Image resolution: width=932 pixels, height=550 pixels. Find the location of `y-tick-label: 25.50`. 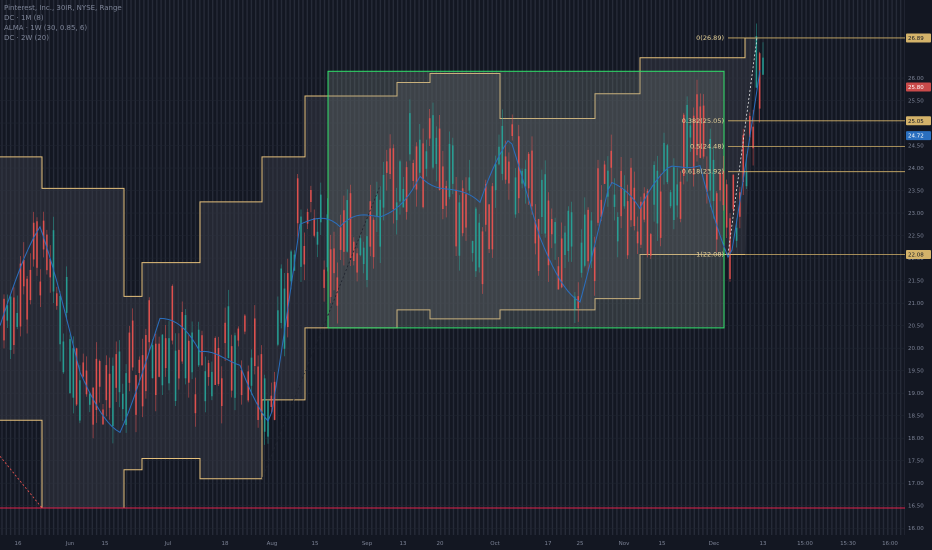

y-tick-label: 25.50 is located at coordinates (916, 102).